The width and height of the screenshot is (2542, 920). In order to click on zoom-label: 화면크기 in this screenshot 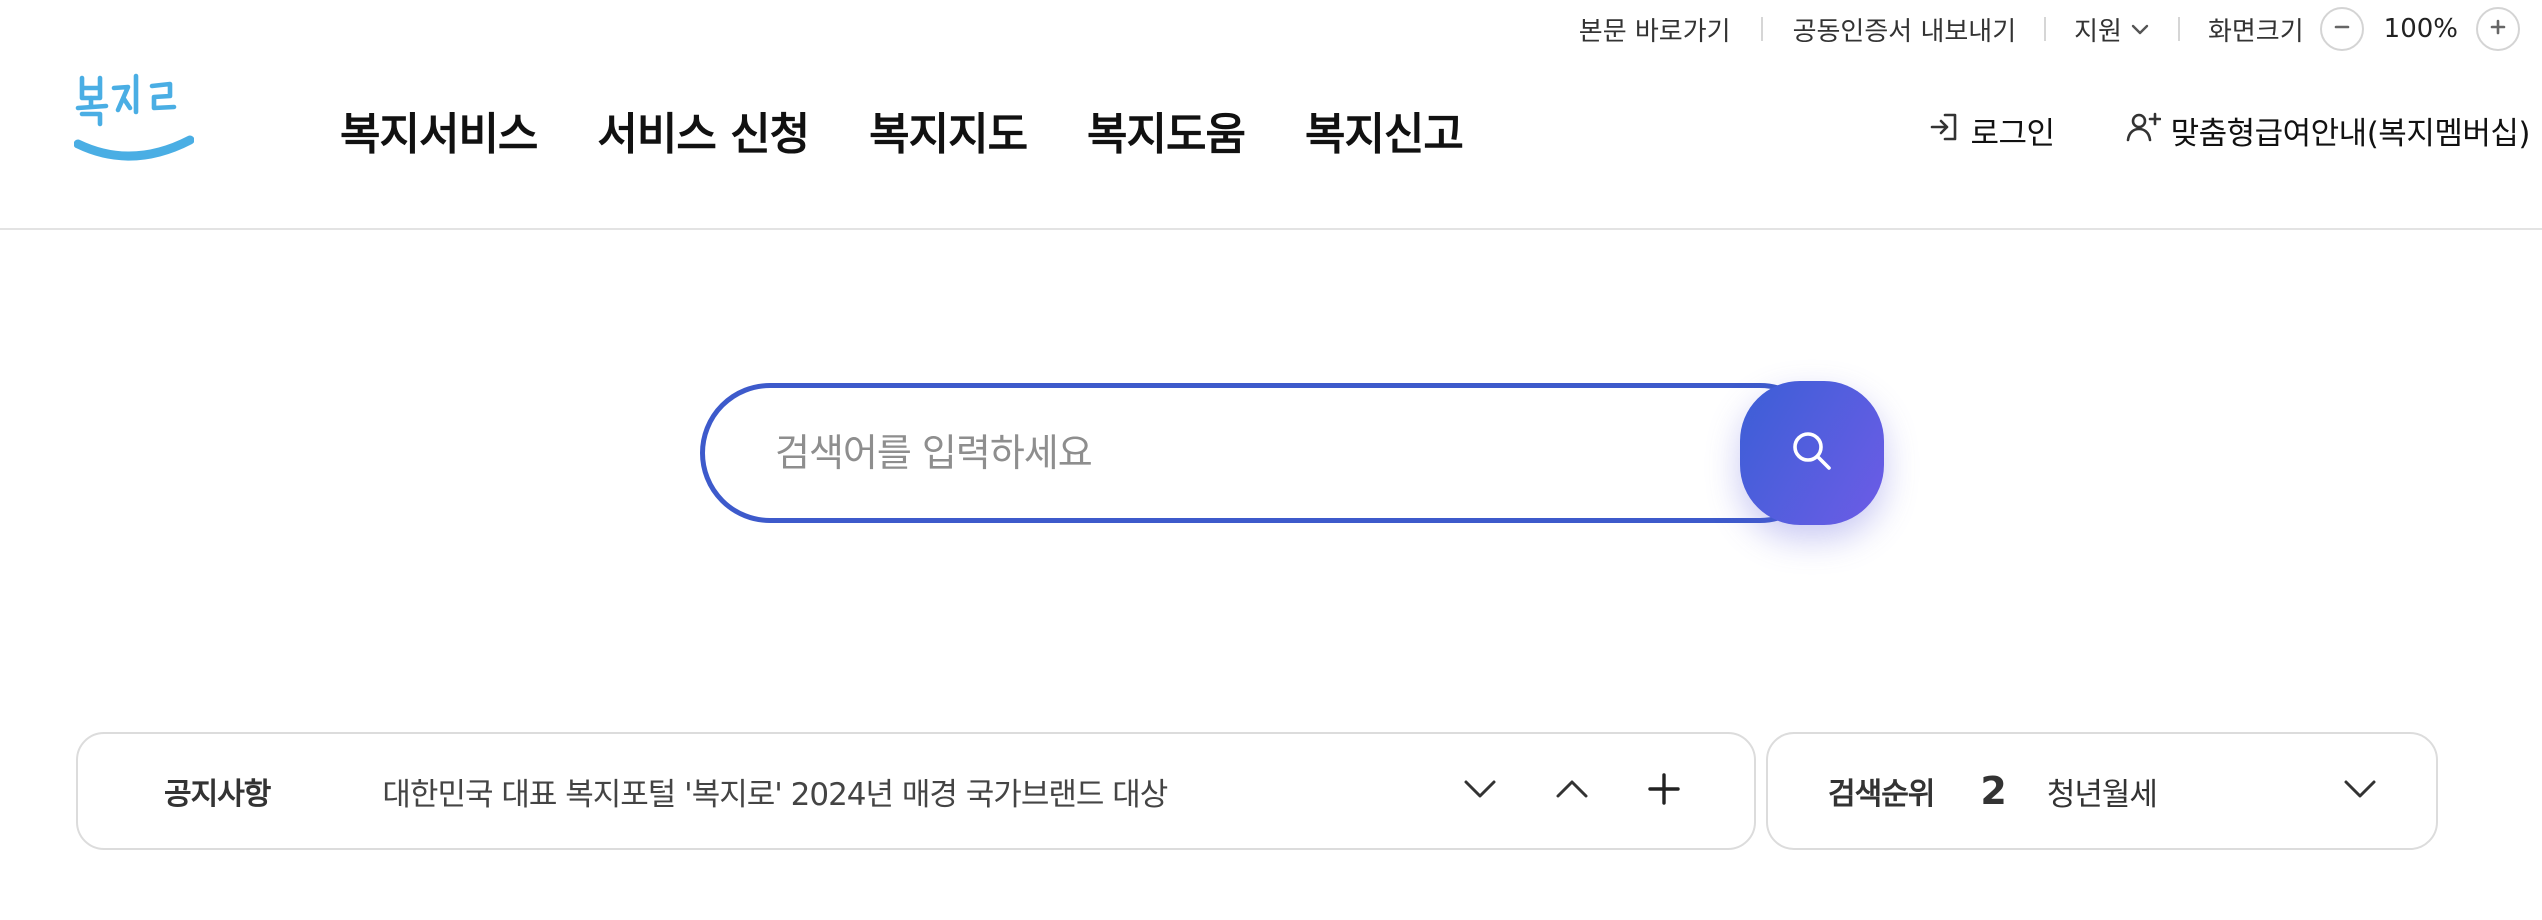, I will do `click(2255, 31)`.